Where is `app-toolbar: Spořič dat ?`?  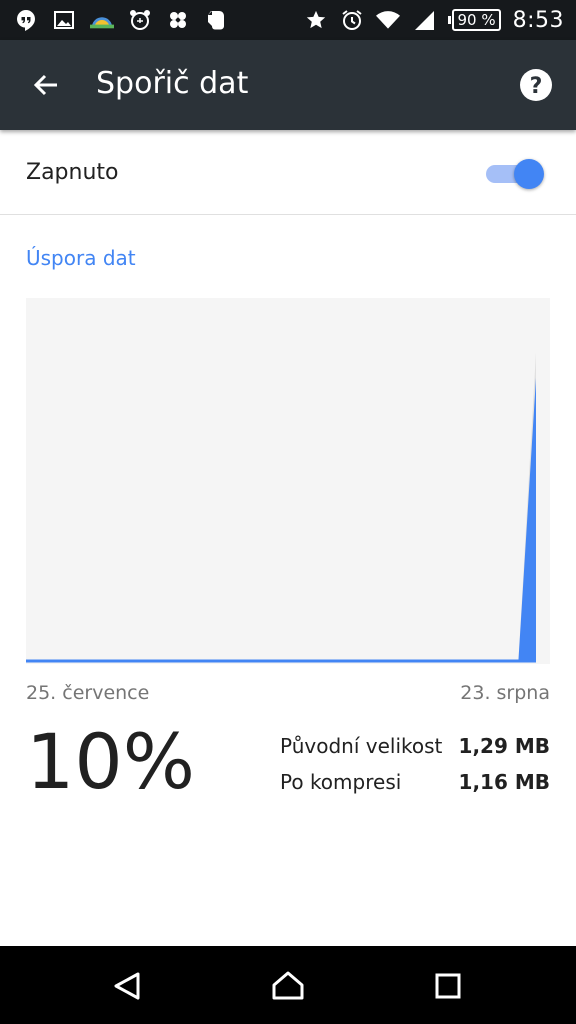 app-toolbar: Spořič dat ? is located at coordinates (288, 85).